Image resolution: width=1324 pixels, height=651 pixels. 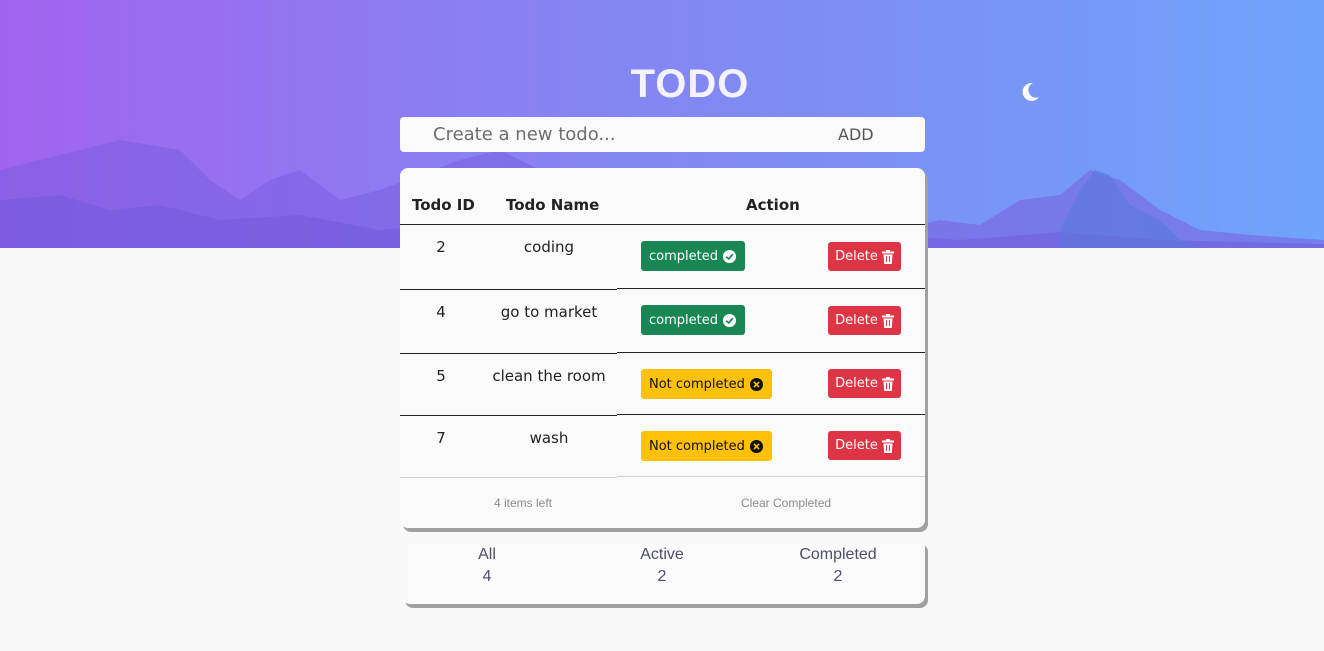 What do you see at coordinates (838, 554) in the screenshot?
I see `filter-label: Completed` at bounding box center [838, 554].